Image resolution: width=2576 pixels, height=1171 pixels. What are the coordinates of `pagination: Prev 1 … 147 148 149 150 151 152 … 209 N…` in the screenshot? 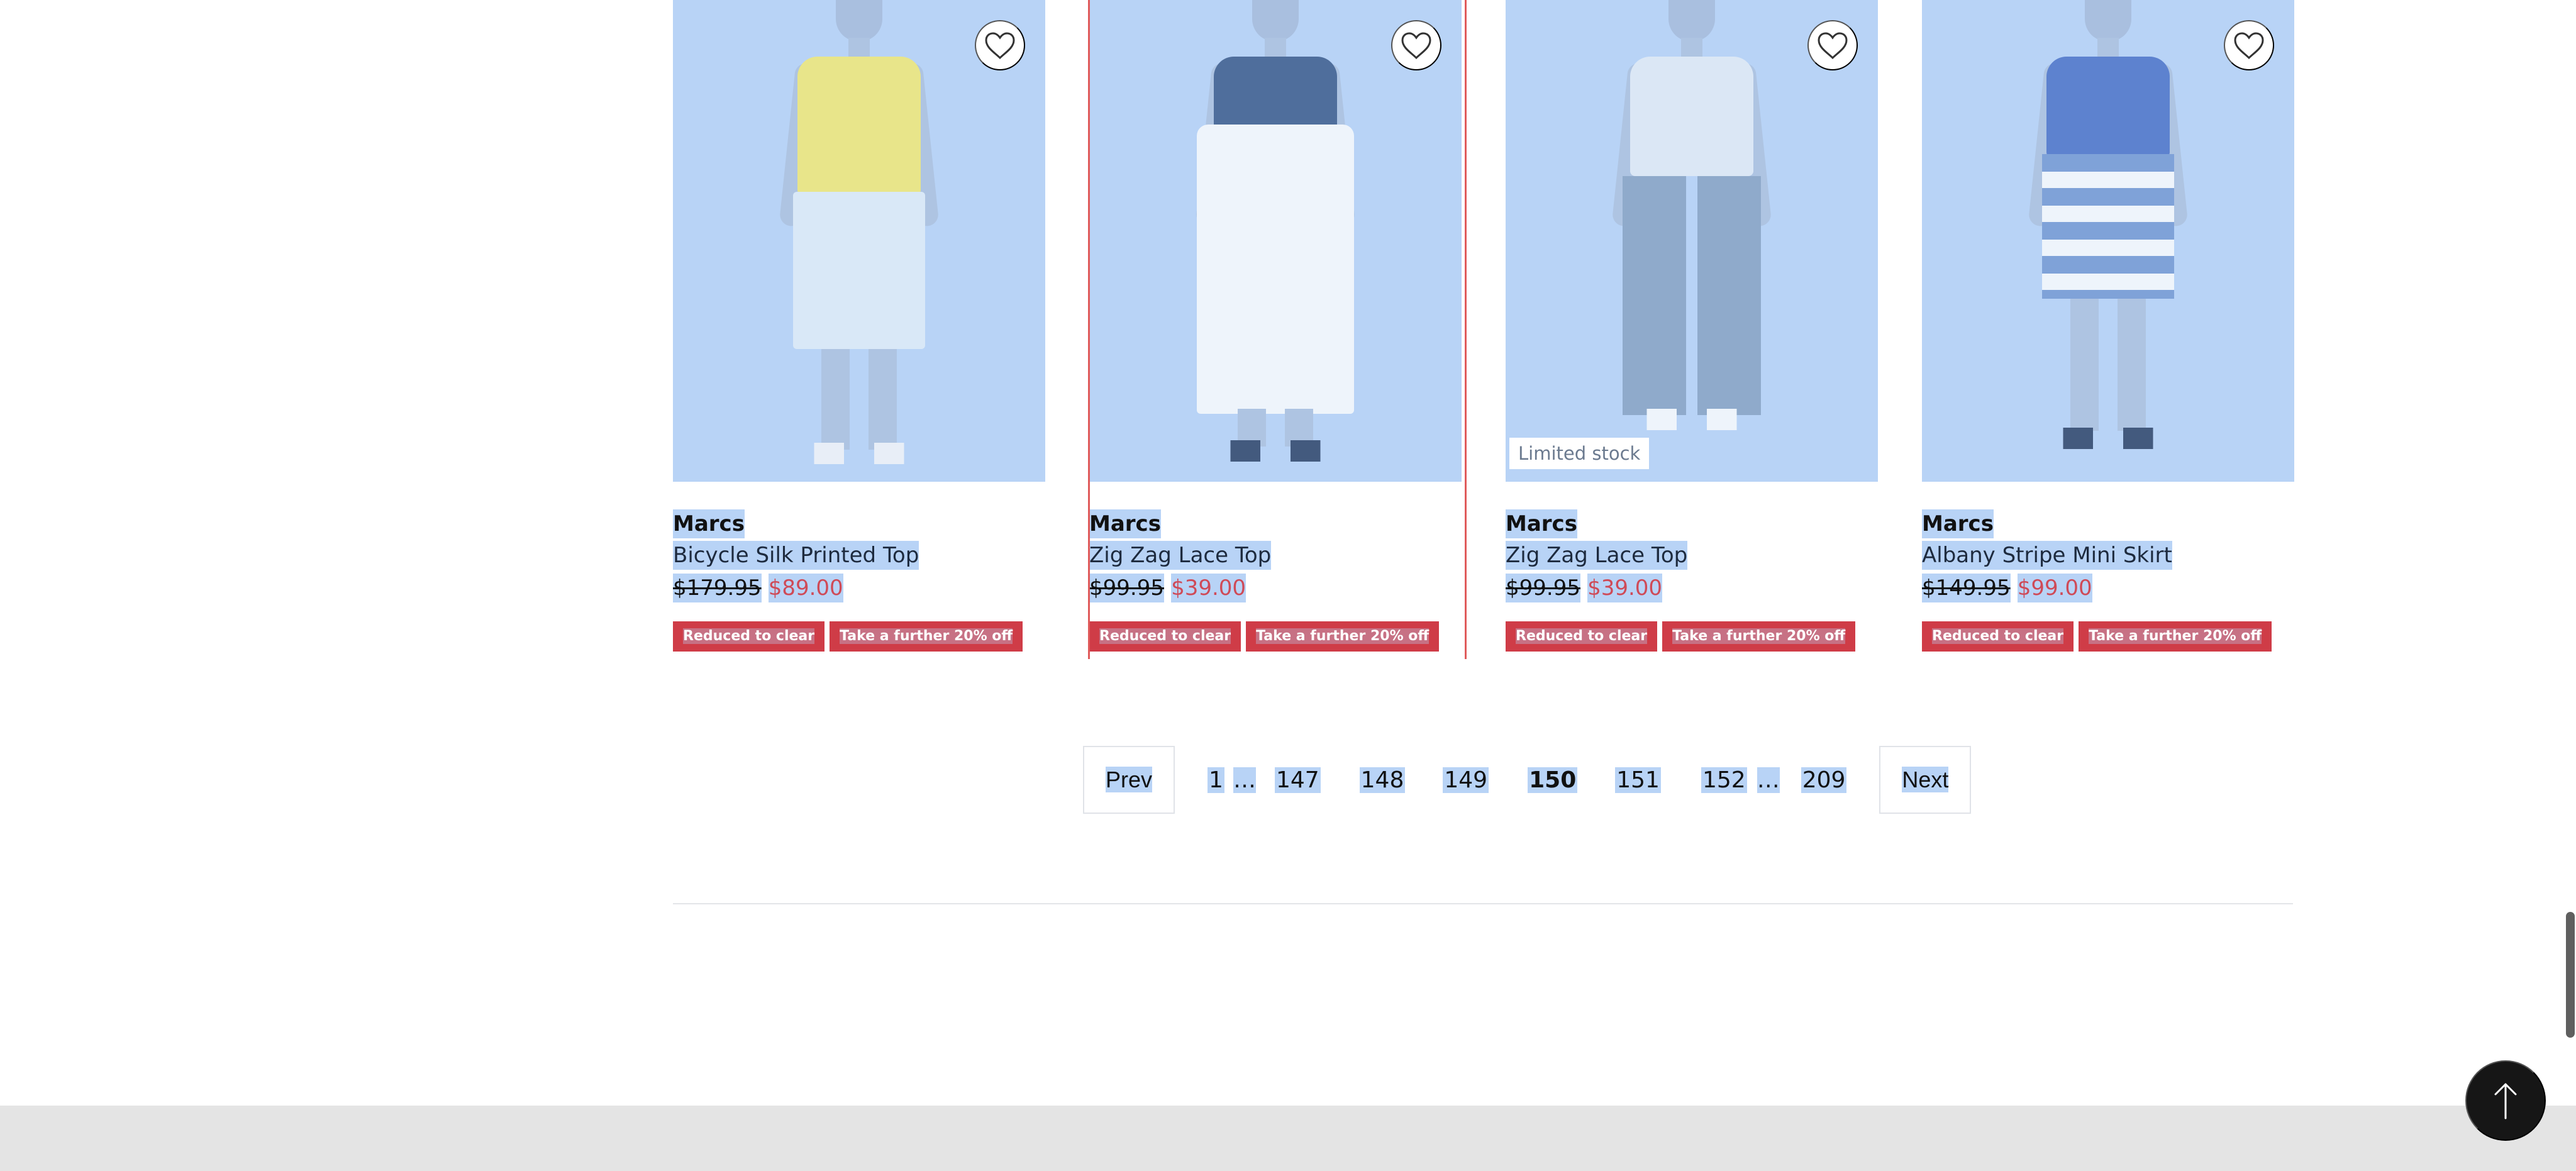 It's located at (1527, 780).